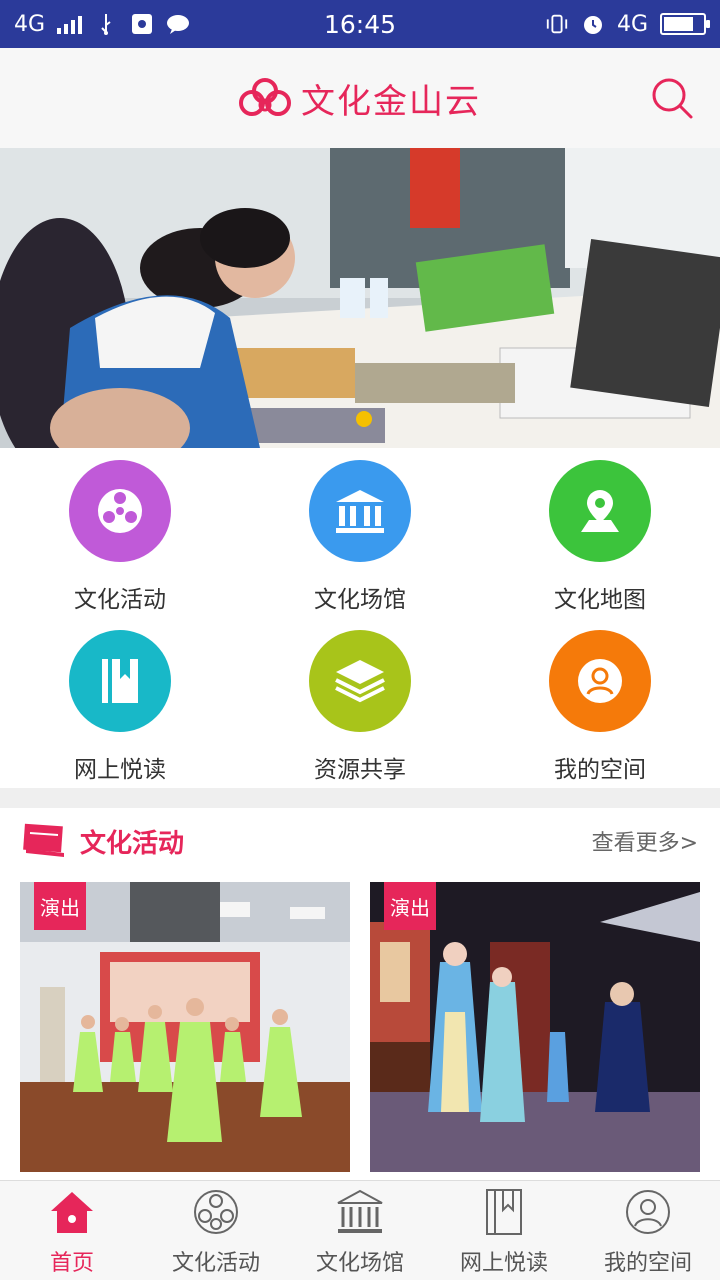 This screenshot has width=720, height=1280. Describe the element at coordinates (600, 600) in the screenshot. I see `feature-label: 文化地图` at that location.